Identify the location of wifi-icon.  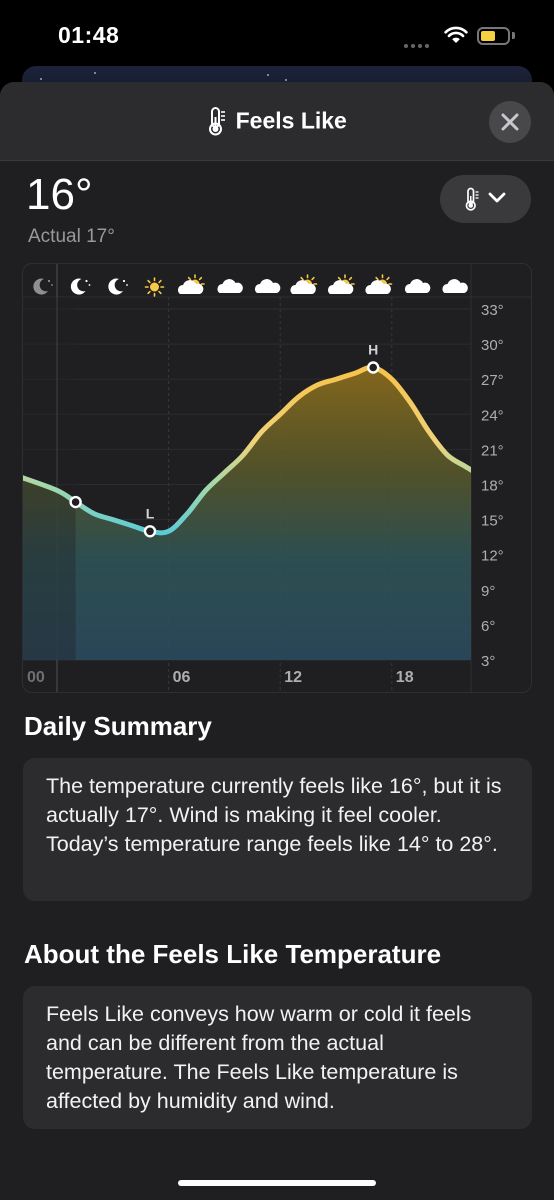
(456, 34).